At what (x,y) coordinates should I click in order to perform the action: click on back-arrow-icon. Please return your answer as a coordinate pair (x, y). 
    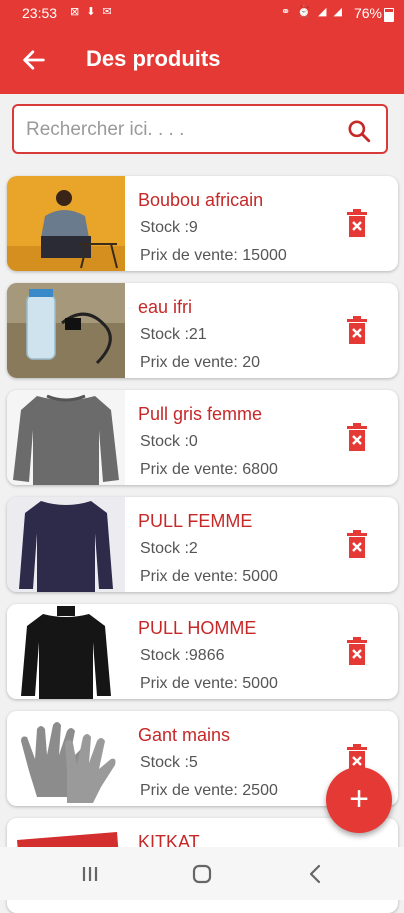
    Looking at the image, I should click on (34, 60).